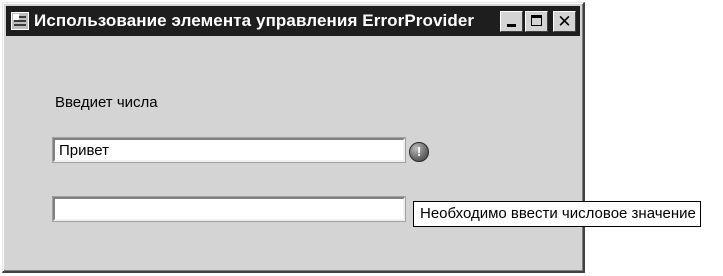  I want to click on form-icon, so click(20, 21).